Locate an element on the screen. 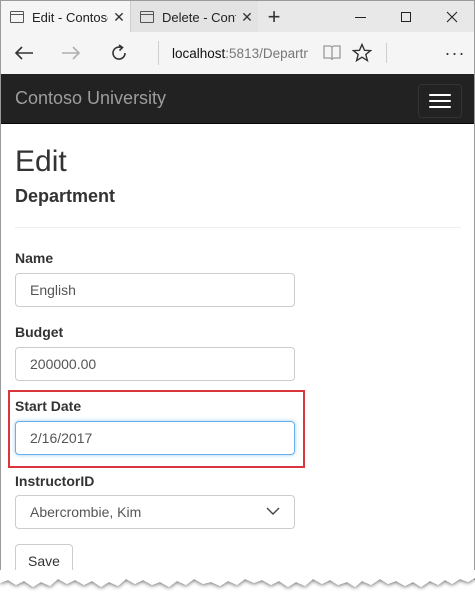  instructor-selected-value: Abercrombie, Kim is located at coordinates (86, 512).